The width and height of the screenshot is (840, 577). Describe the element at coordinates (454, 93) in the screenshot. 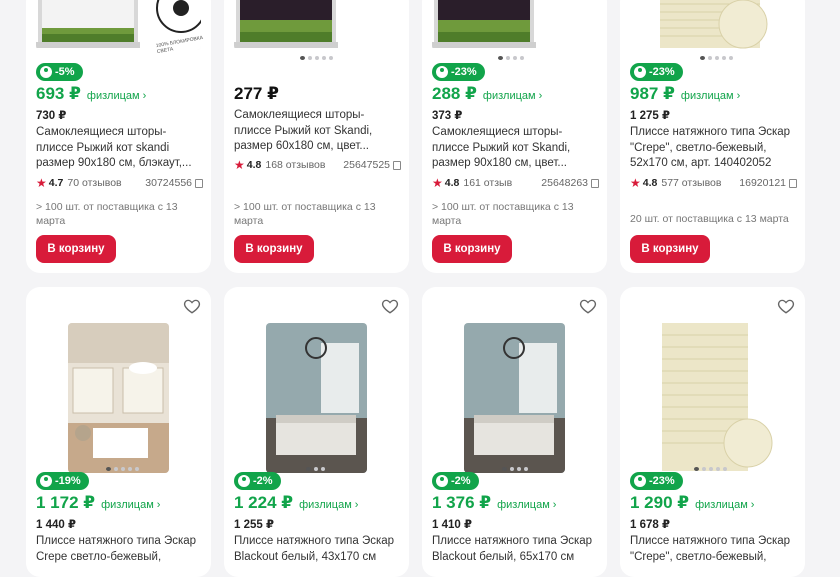

I see `current-price: 288 ₽` at that location.